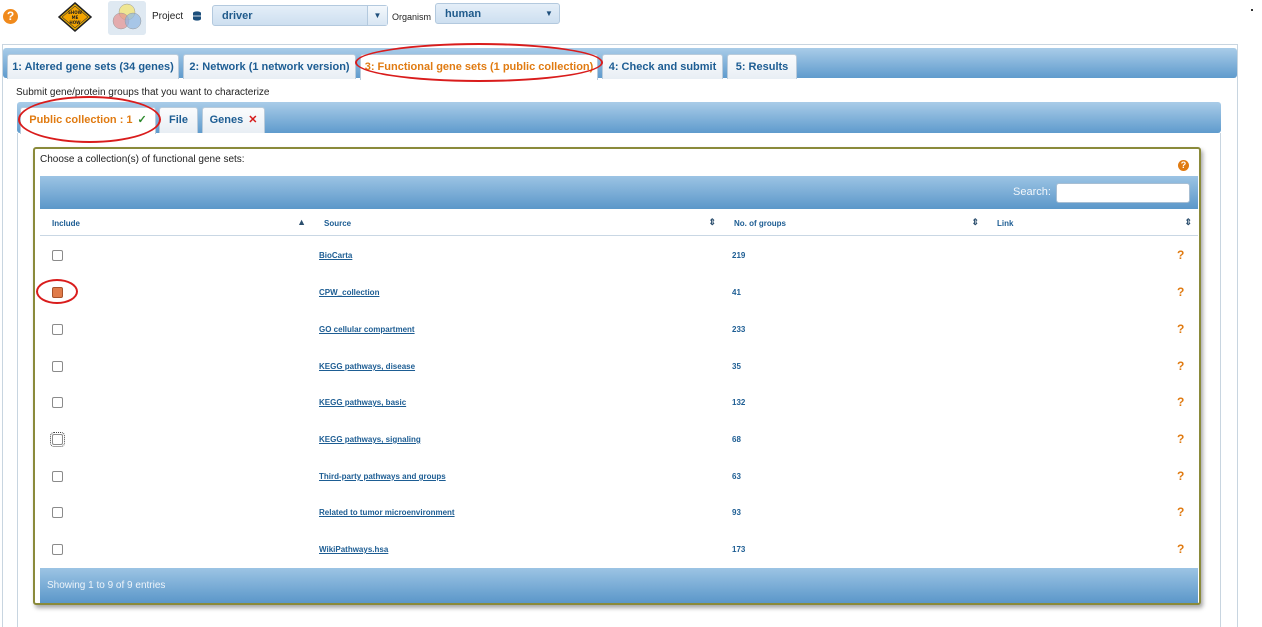 This screenshot has height=627, width=1262. I want to click on column-header-label: Link, so click(1005, 223).